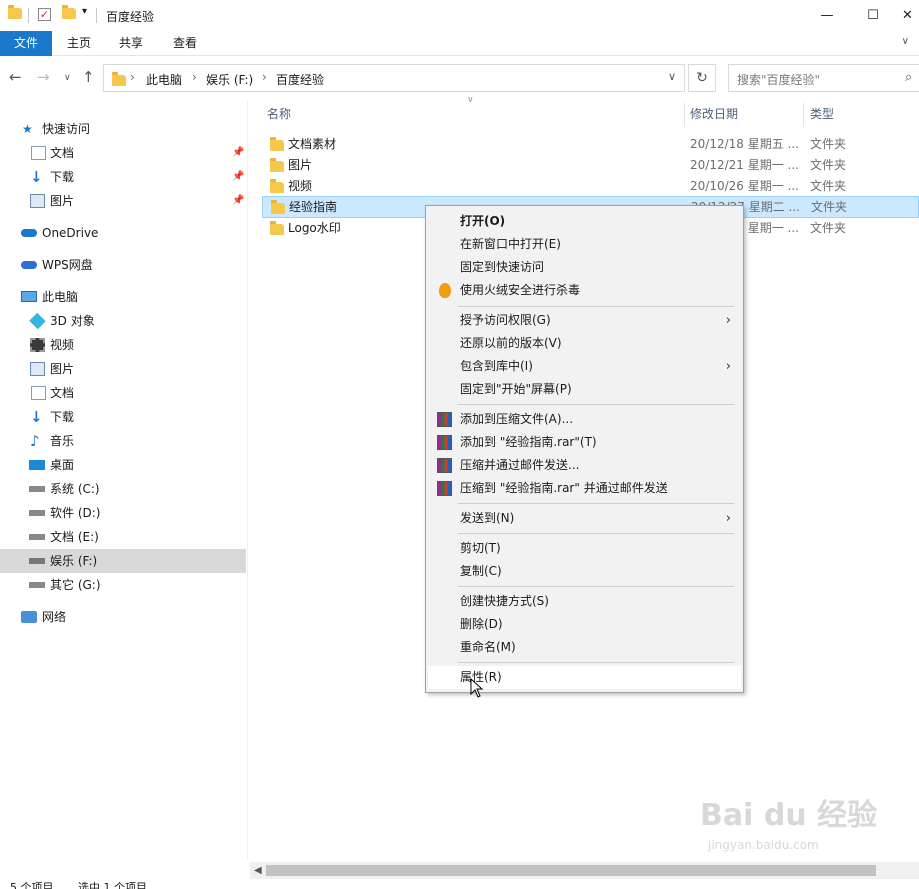 This screenshot has height=889, width=919. I want to click on pin-icon: 📌, so click(238, 200).